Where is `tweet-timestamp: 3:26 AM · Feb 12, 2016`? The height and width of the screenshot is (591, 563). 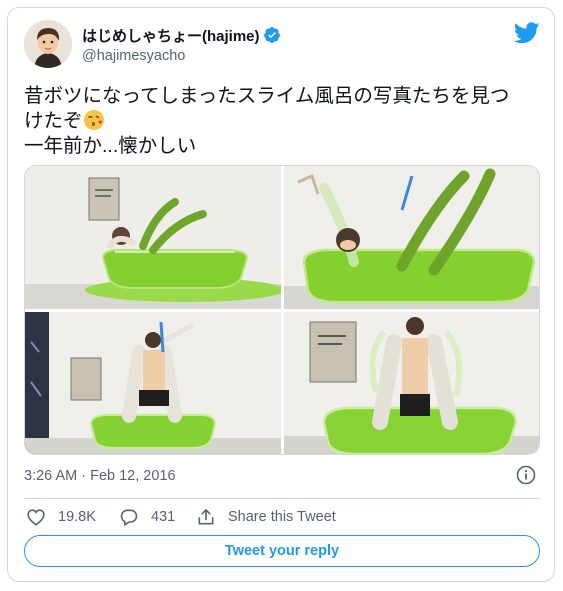
tweet-timestamp: 3:26 AM · Feb 12, 2016 is located at coordinates (100, 476).